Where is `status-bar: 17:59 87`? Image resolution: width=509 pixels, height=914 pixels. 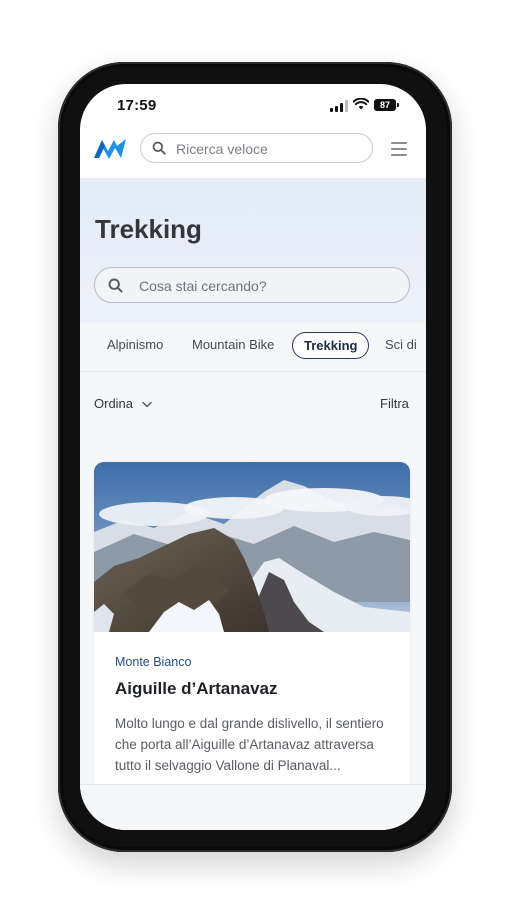
status-bar: 17:59 87 is located at coordinates (253, 106).